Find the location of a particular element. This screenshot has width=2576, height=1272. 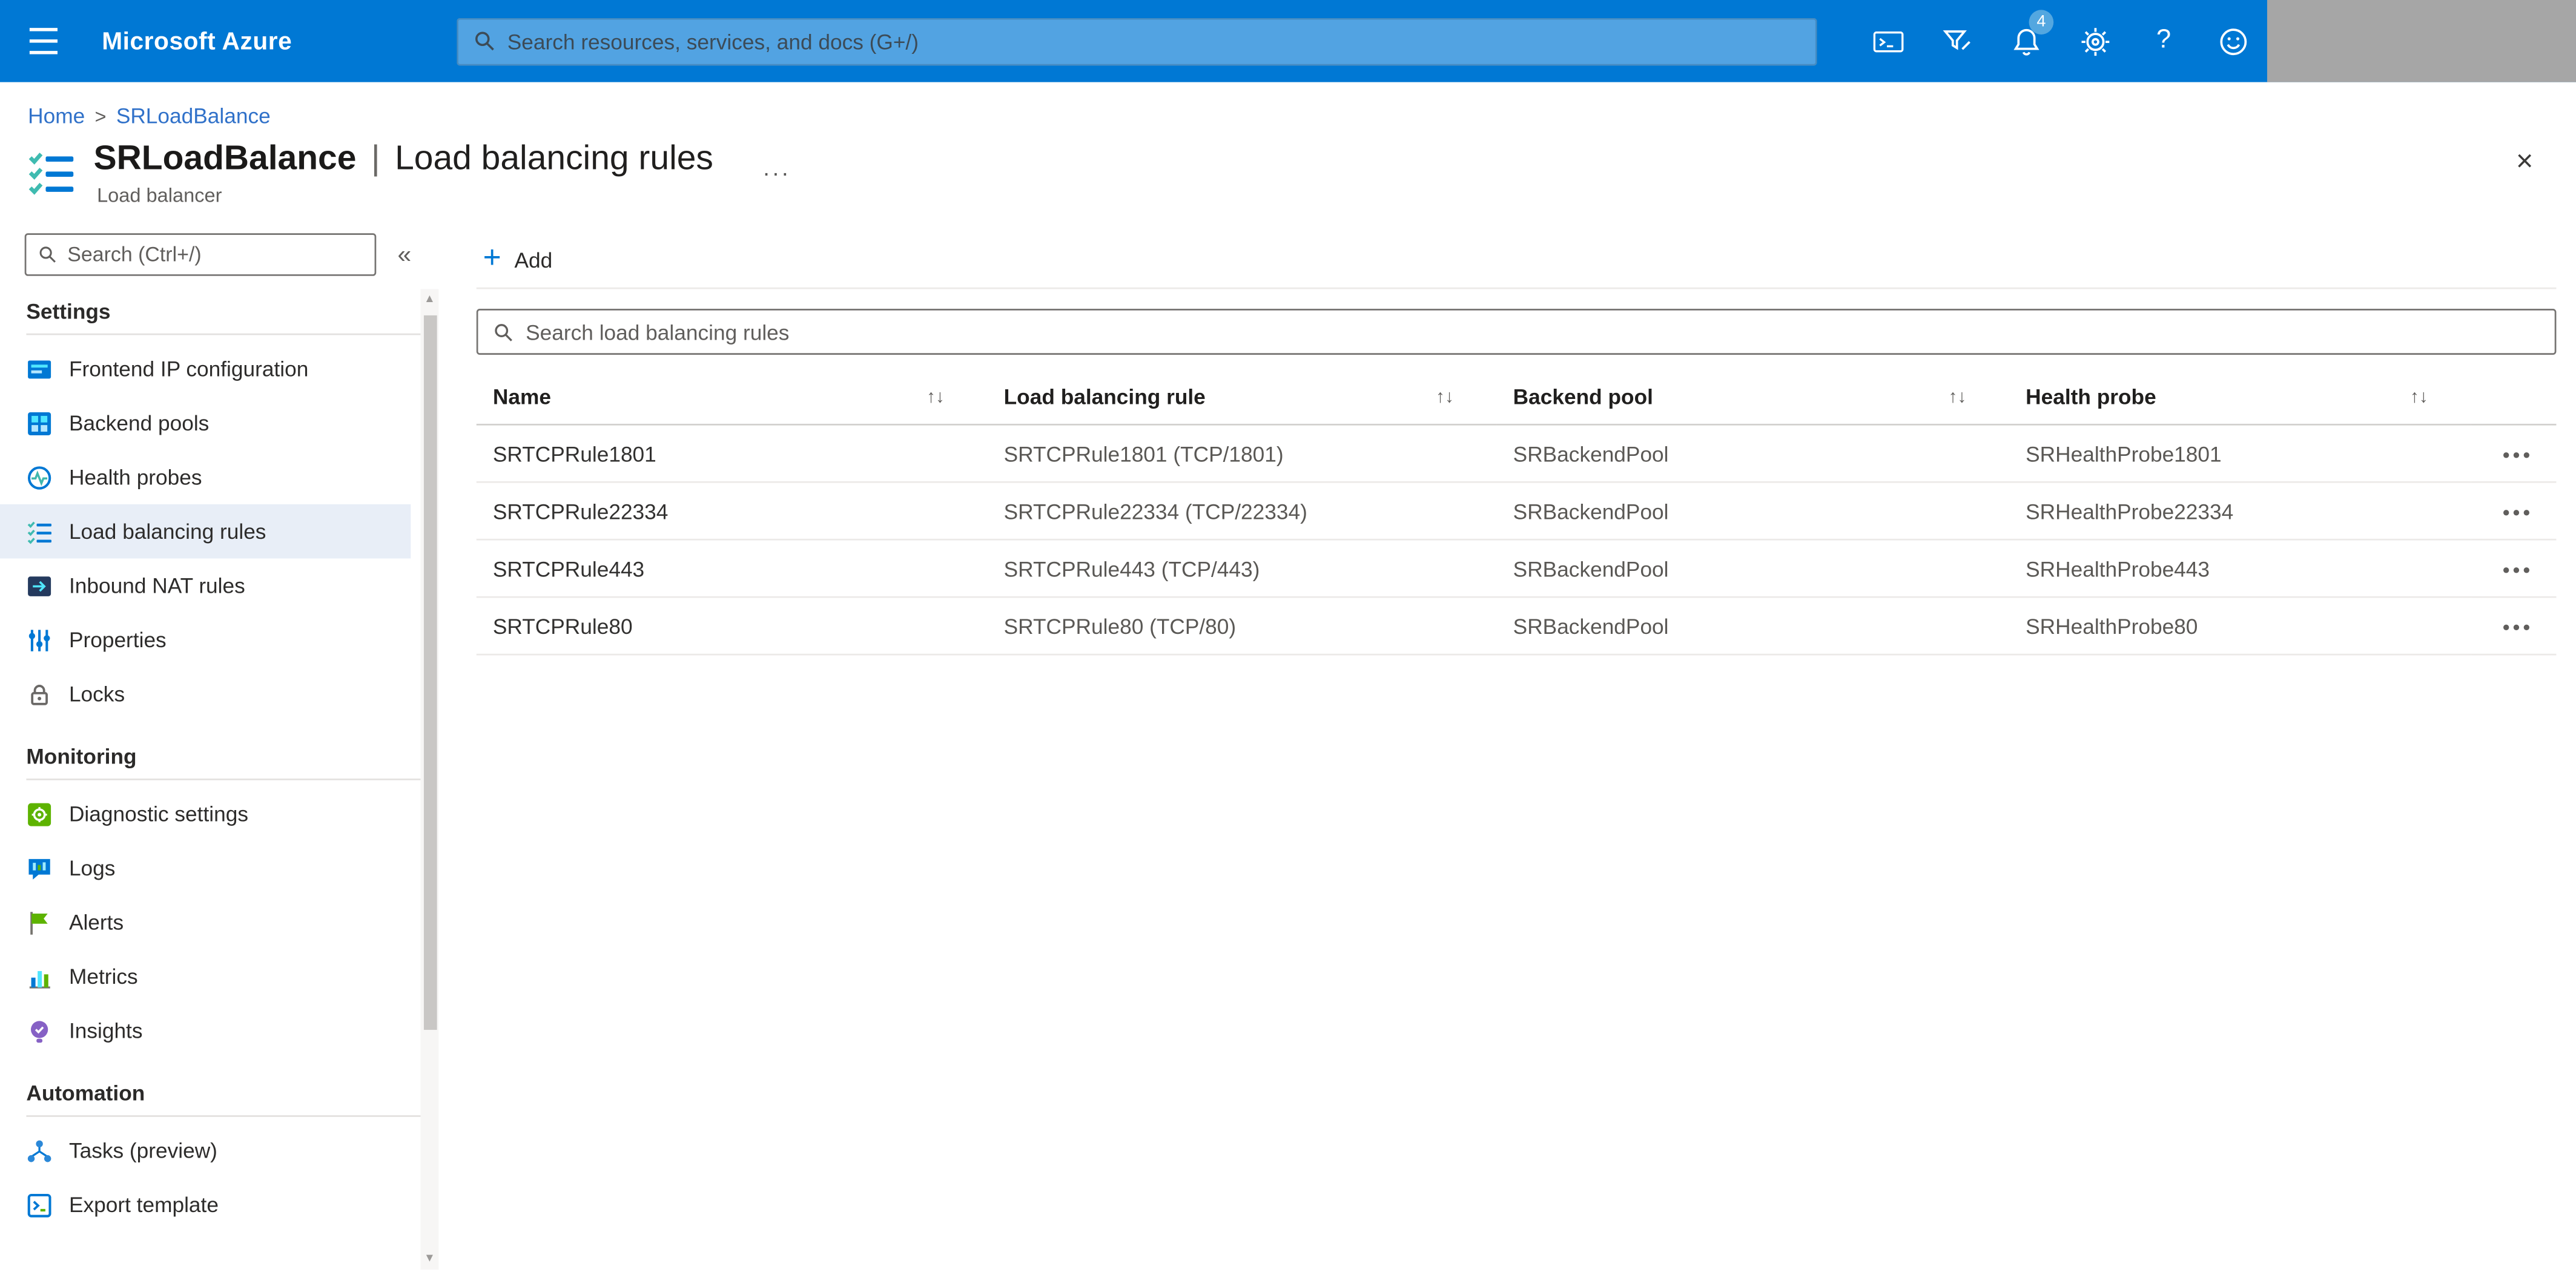

backend-pools-icon is located at coordinates (39, 423).